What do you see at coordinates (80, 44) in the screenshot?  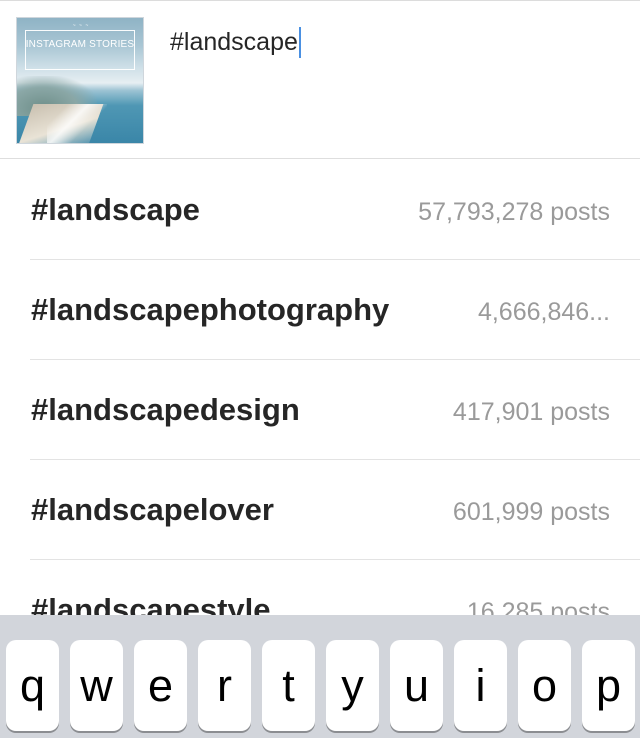 I see `thumbnail-title: INSTAGRAM STORIES` at bounding box center [80, 44].